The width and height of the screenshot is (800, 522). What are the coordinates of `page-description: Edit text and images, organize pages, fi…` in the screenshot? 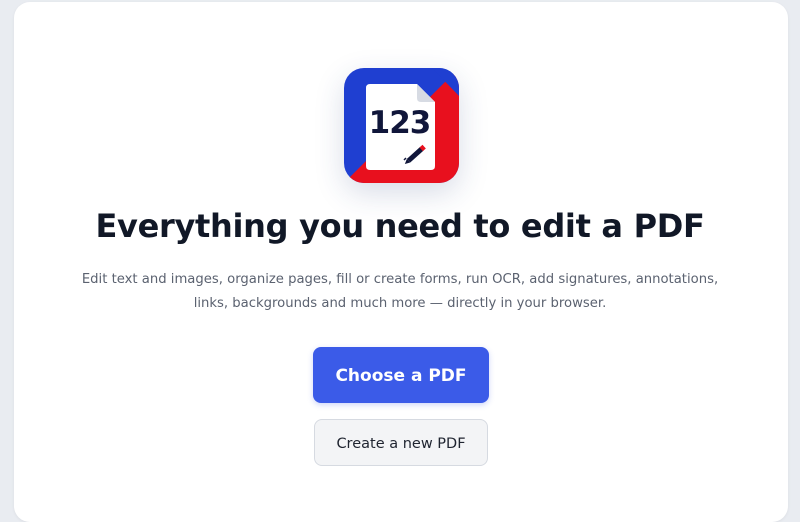 It's located at (400, 291).